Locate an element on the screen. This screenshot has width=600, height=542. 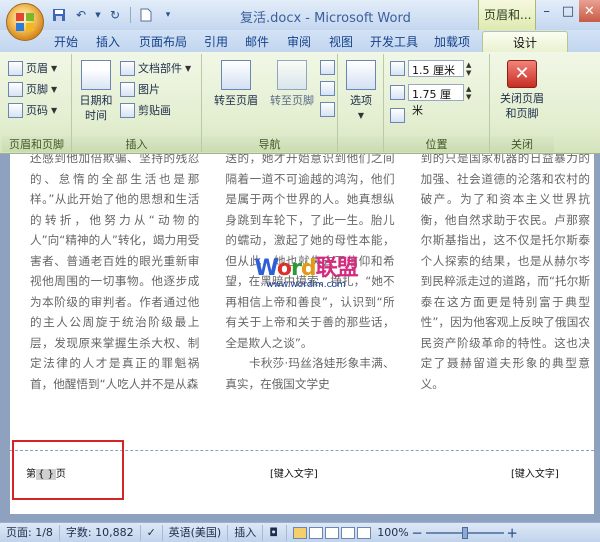
window-title: 复活.docx - Microsoft Word is located at coordinates (325, 18).